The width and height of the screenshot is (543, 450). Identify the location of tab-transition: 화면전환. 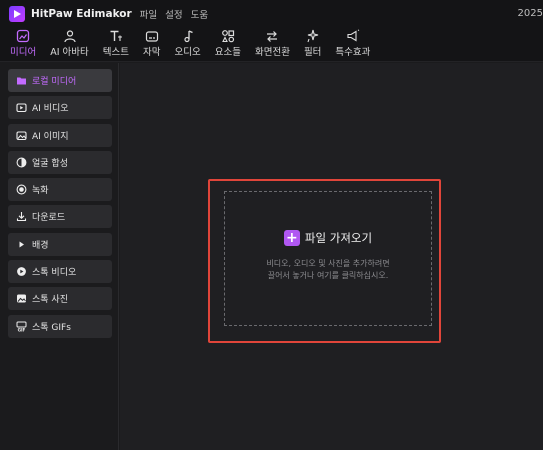
(272, 44).